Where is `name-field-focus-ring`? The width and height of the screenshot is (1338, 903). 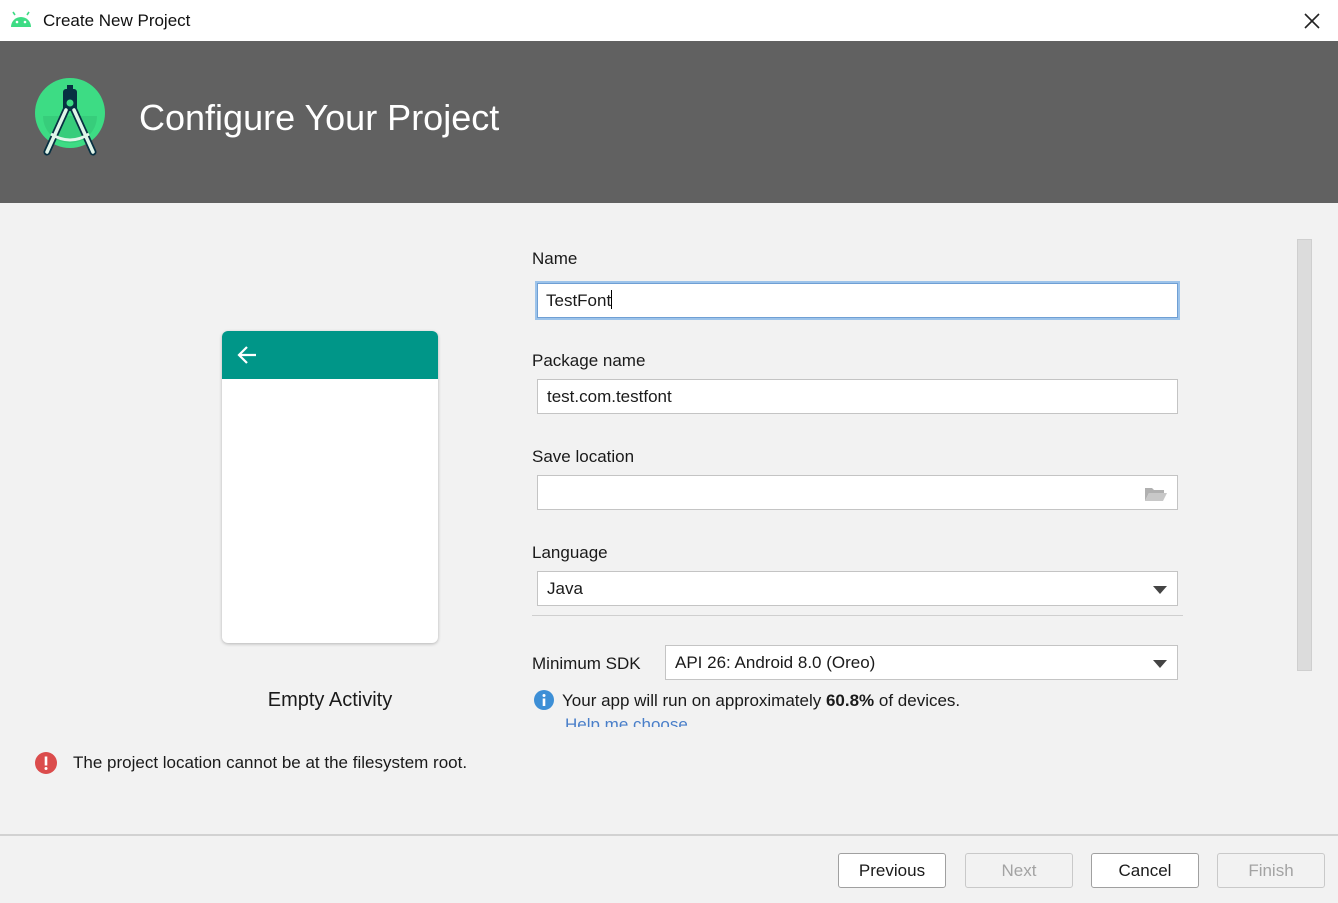
name-field-focus-ring is located at coordinates (857, 300).